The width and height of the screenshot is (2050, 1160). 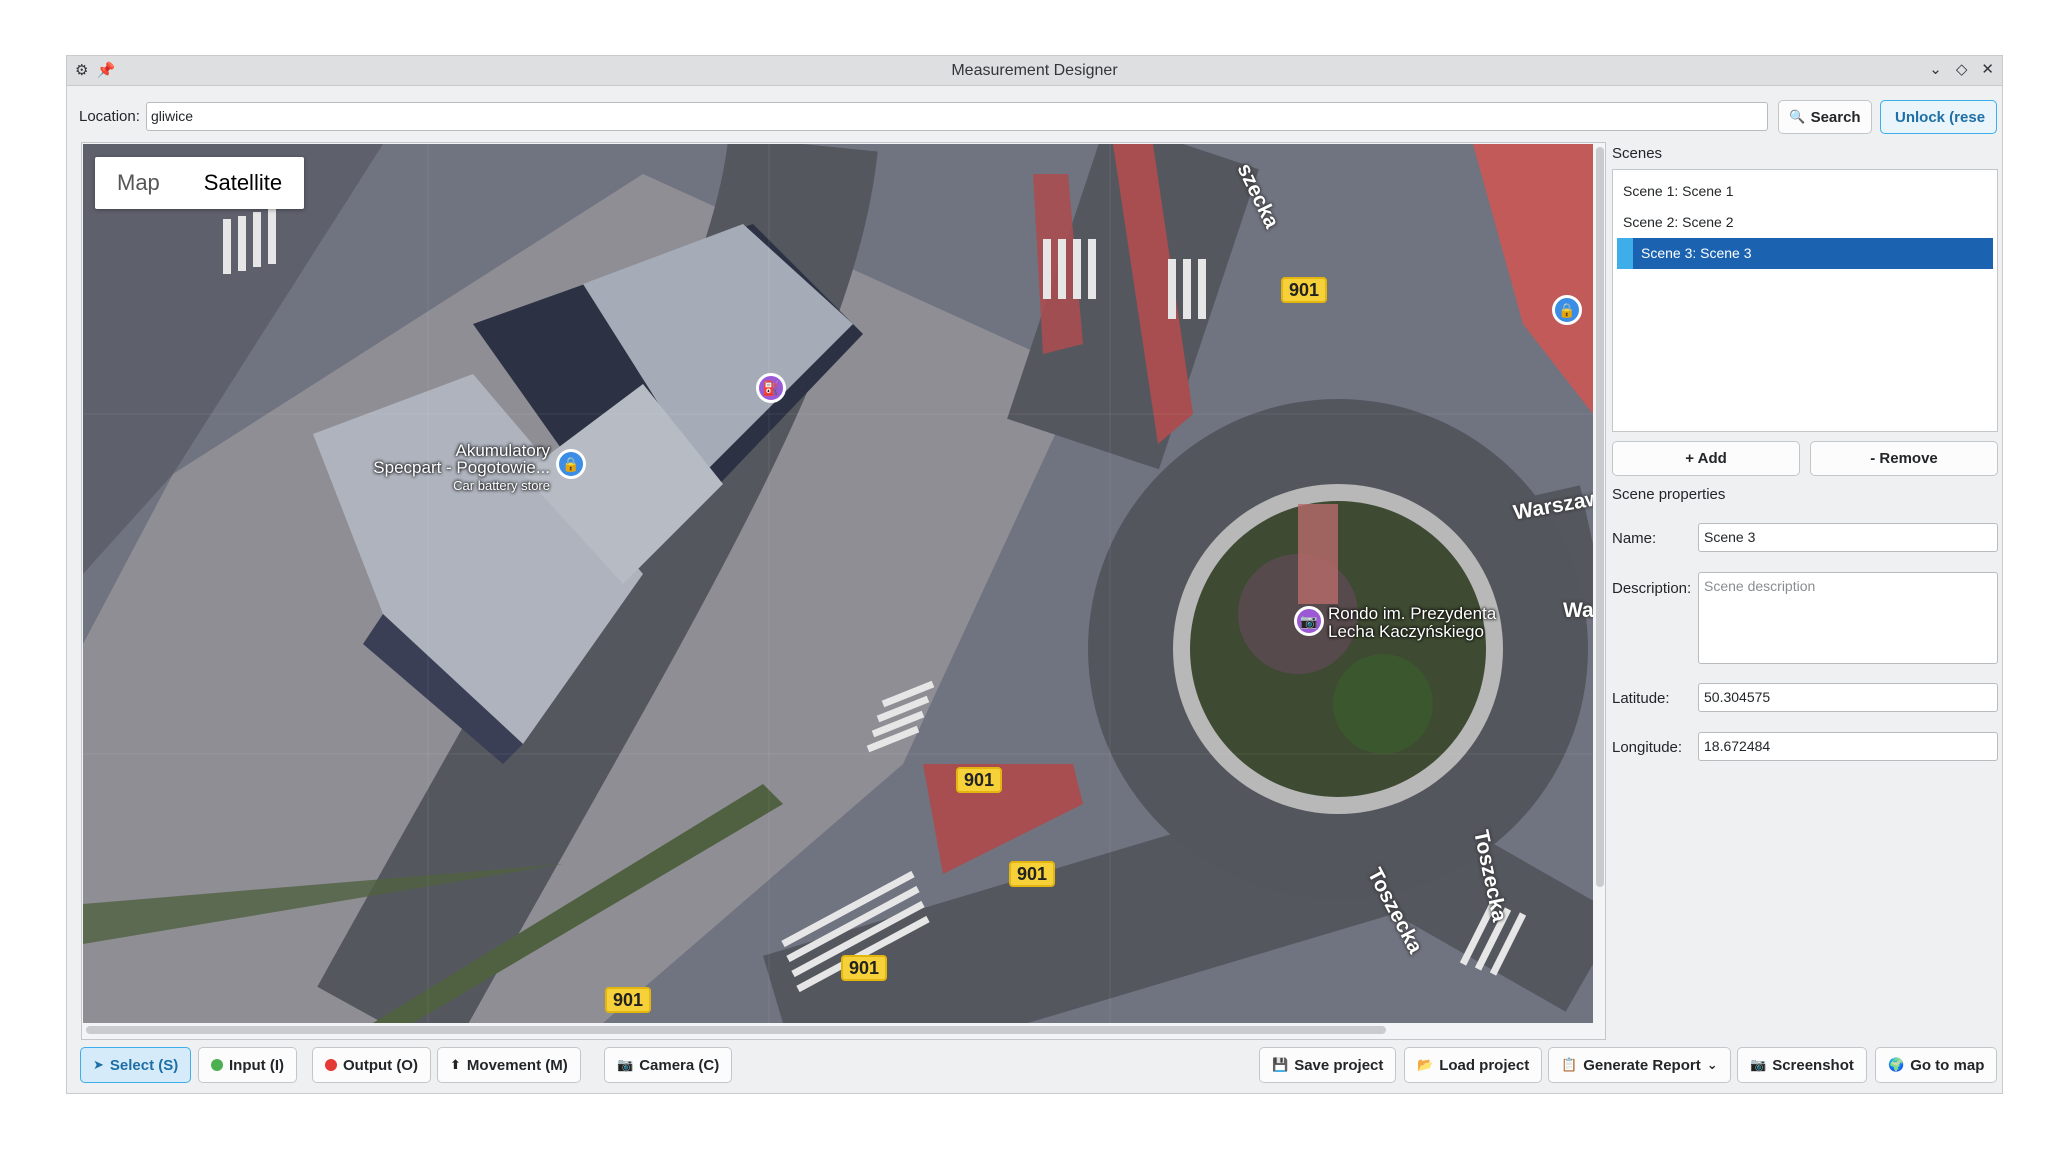 I want to click on select-tool-button: ➤ Select (S), so click(x=136, y=1065).